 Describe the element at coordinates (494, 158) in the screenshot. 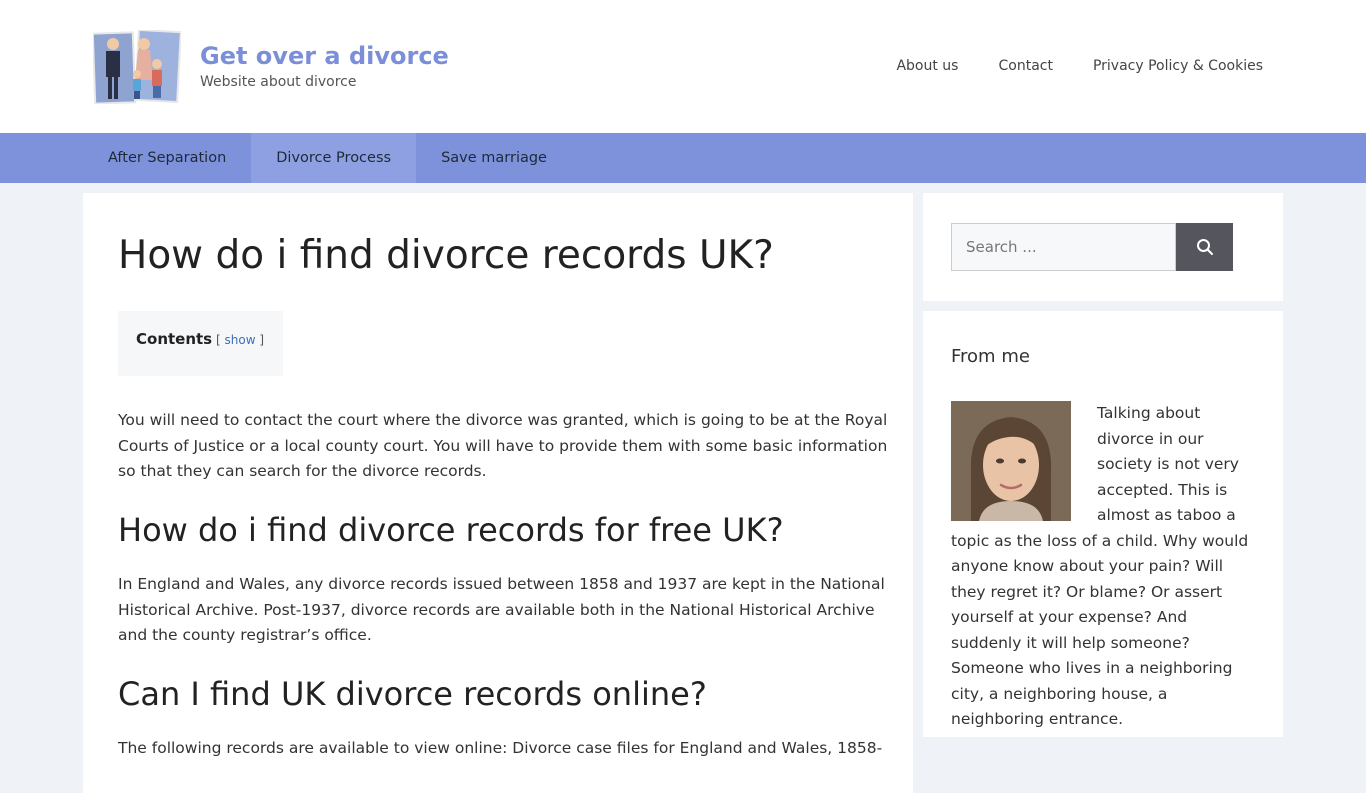

I see `nav-item-save-marriage: Save marriage` at that location.